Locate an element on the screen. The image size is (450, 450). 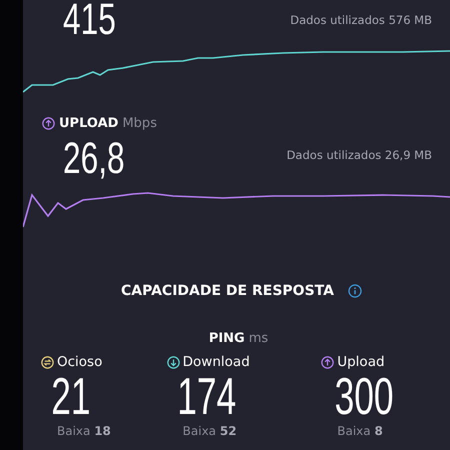
data-used-text: Dados utilizados 26,9 MB is located at coordinates (359, 155).